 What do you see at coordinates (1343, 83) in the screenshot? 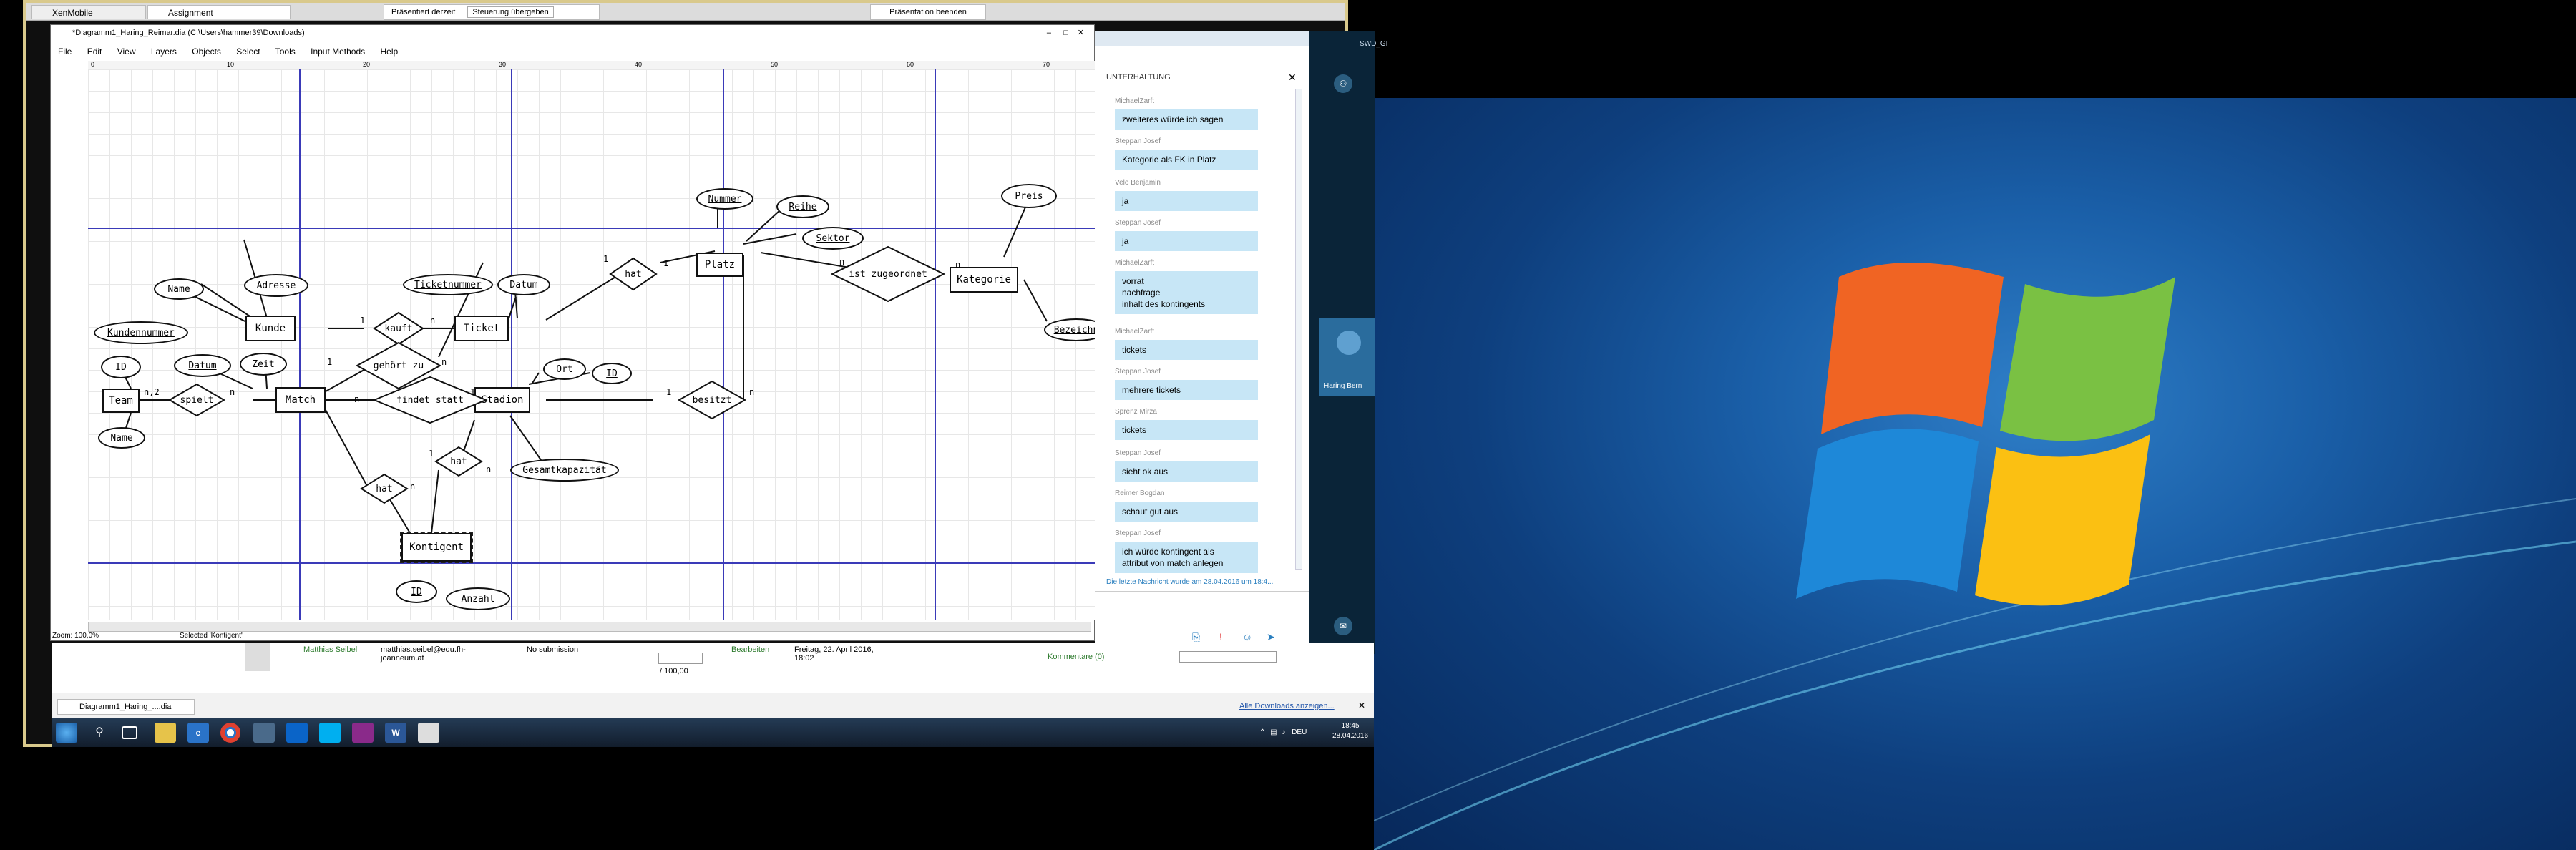
I see `participants-icon: ⚇` at bounding box center [1343, 83].